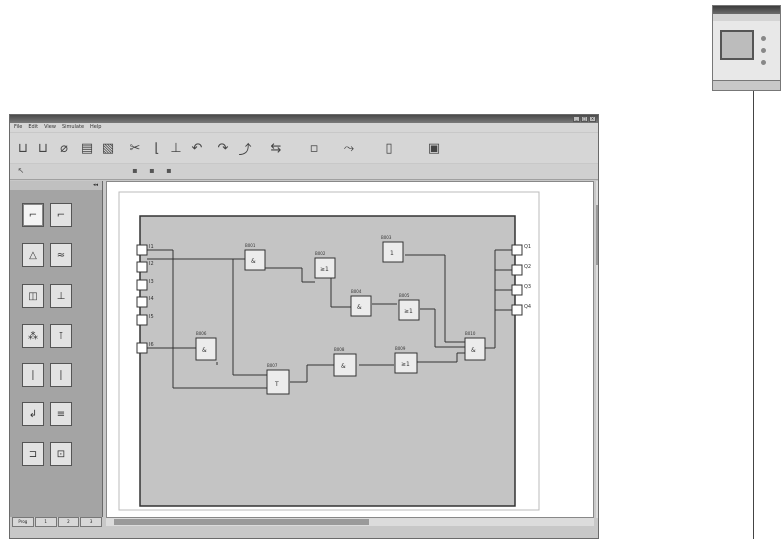 This screenshot has width=781, height=539. Describe the element at coordinates (527, 287) in the screenshot. I see `output-label: Q3` at that location.